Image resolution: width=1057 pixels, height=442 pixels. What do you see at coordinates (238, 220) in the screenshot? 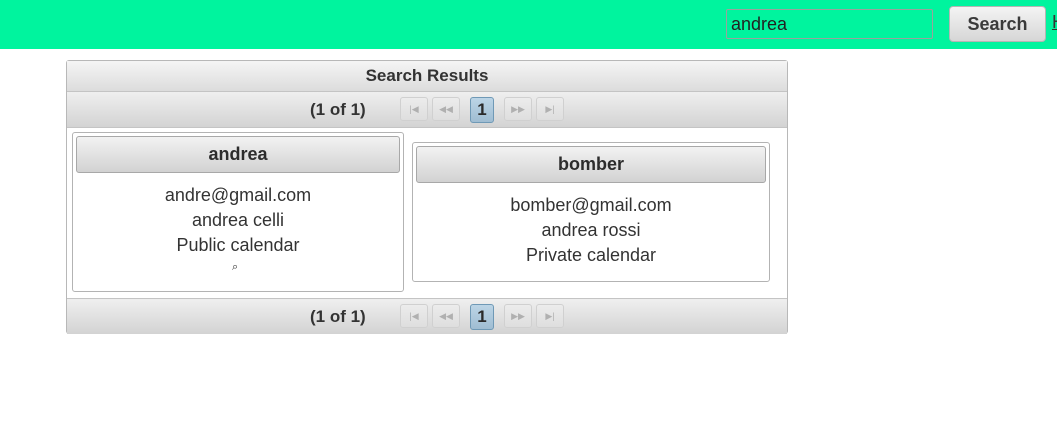
I see `card-full-name: andrea celli` at bounding box center [238, 220].